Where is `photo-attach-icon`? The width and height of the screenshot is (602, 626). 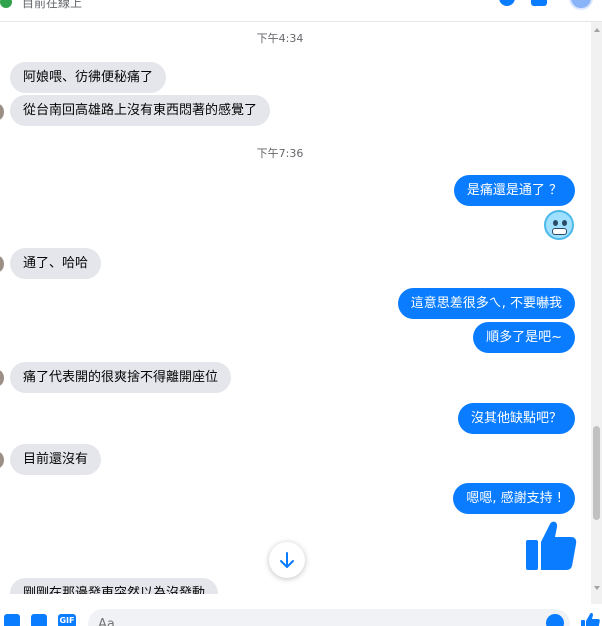
photo-attach-icon is located at coordinates (12, 620).